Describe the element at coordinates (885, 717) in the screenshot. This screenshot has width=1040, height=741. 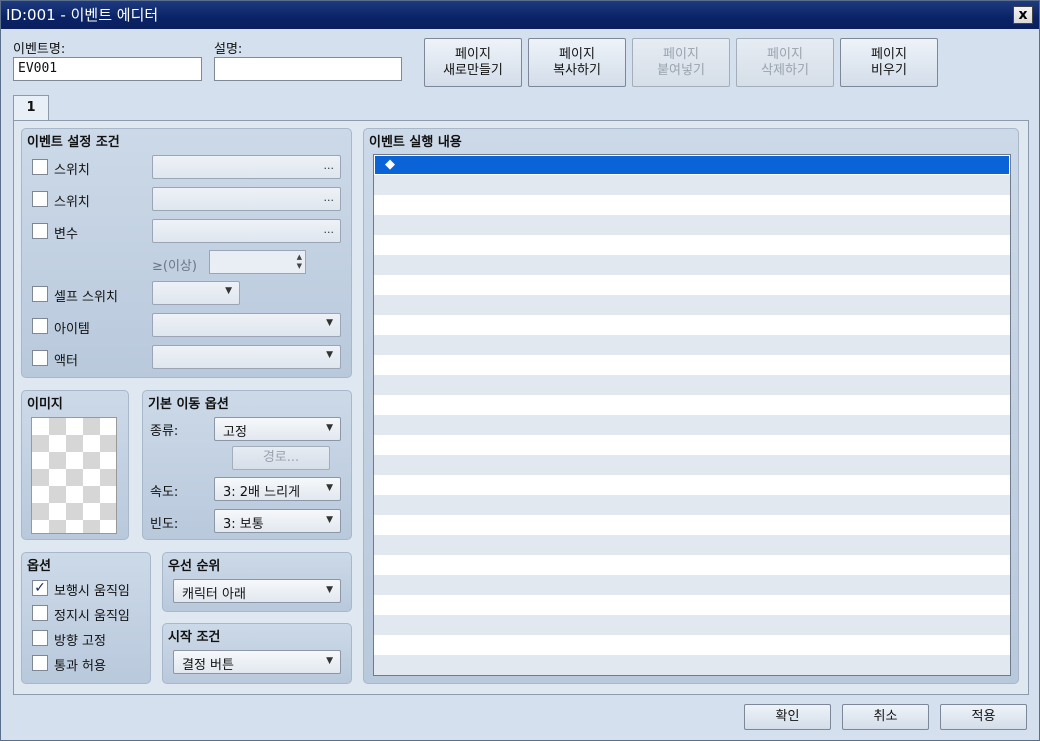
I see `cancel-button: 취소` at that location.